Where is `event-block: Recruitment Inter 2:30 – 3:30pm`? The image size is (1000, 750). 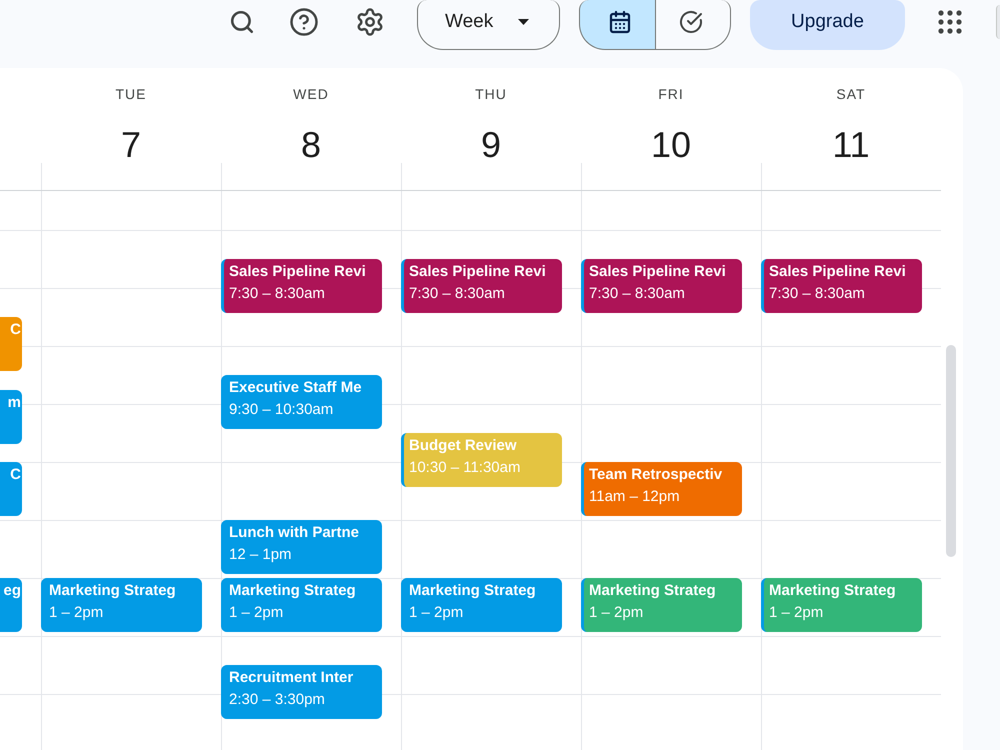
event-block: Recruitment Inter 2:30 – 3:30pm is located at coordinates (301, 692).